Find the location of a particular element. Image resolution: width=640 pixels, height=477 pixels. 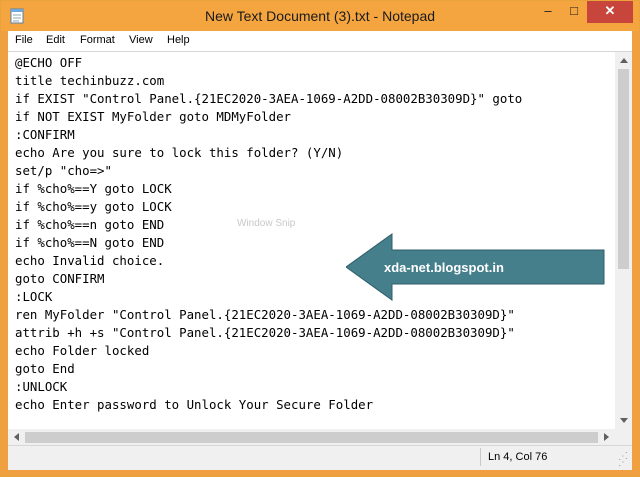

menu-format: Format is located at coordinates (97, 40).